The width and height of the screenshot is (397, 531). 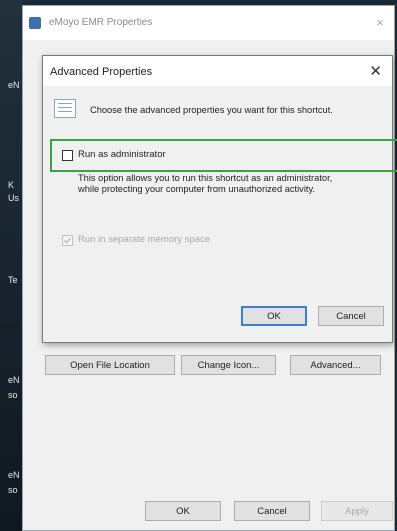 What do you see at coordinates (11, 265) in the screenshot?
I see `desktop-strip: eN K Us Te eN so eN so` at bounding box center [11, 265].